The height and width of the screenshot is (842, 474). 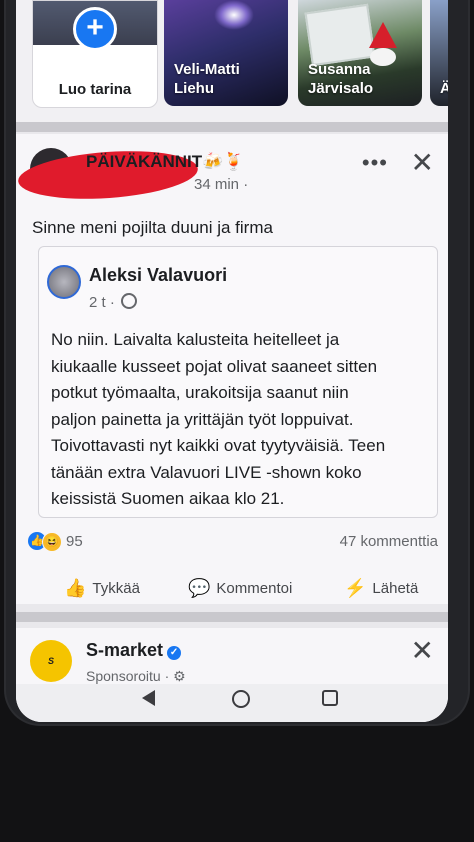 I want to click on like-button: 👍 Tykkää, so click(x=102, y=588).